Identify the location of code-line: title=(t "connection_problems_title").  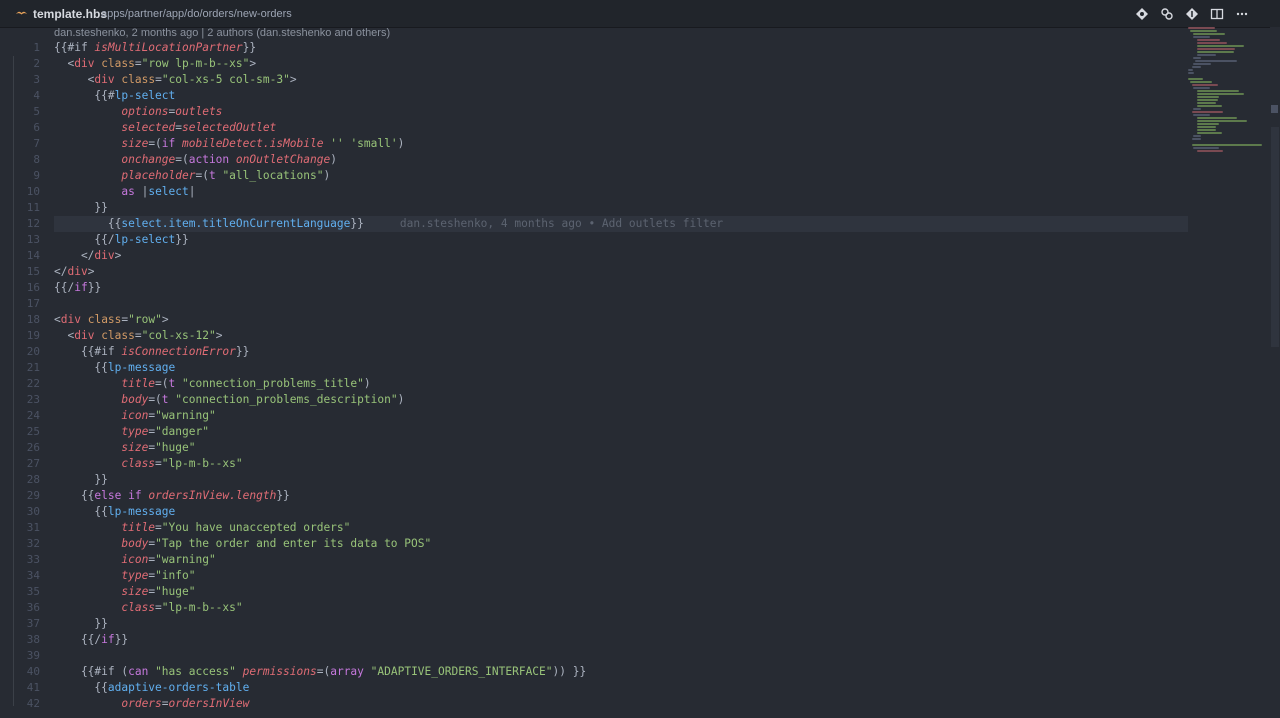
(621, 384).